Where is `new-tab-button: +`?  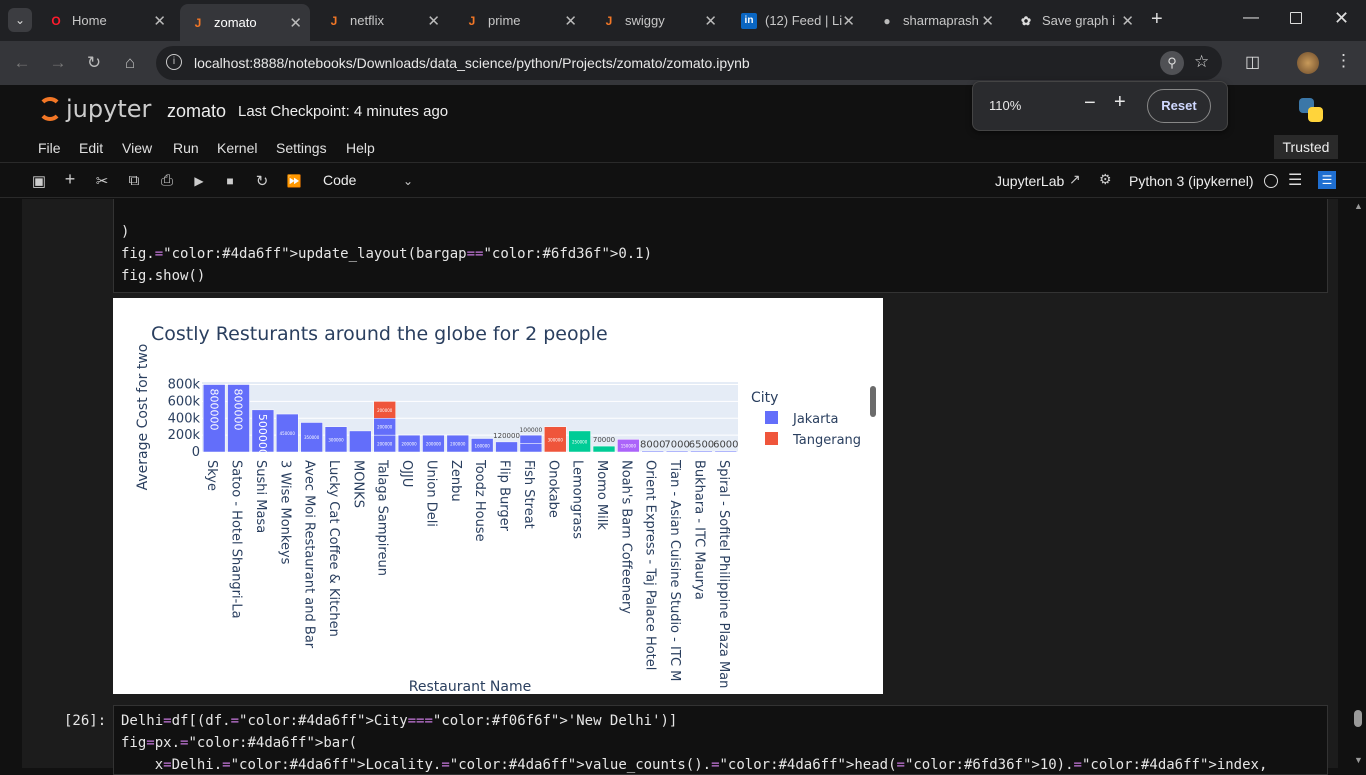 new-tab-button: + is located at coordinates (1157, 19).